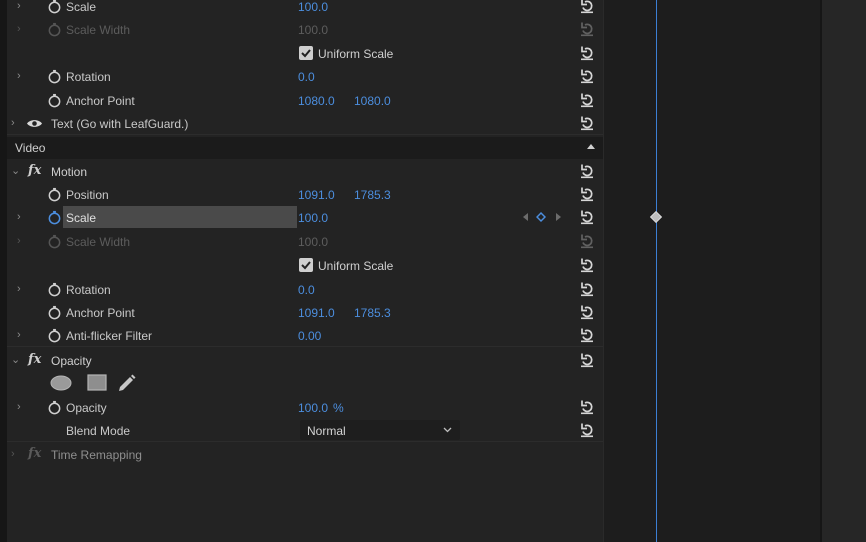 This screenshot has height=542, width=866. Describe the element at coordinates (305, 454) in the screenshot. I see `time-remapping-row: › fx Time Remapping` at that location.